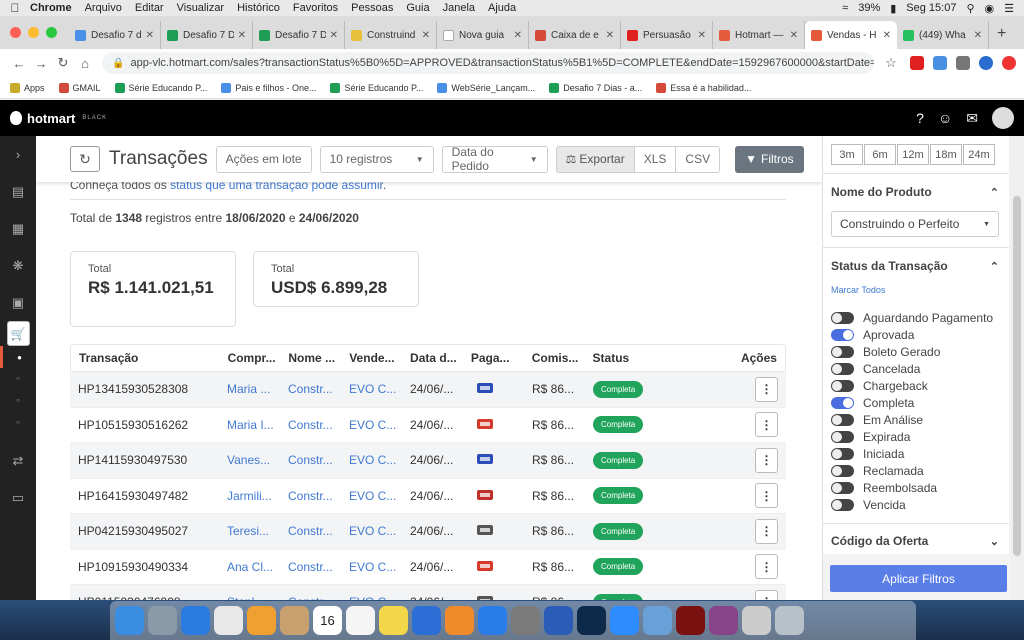 Image resolution: width=1024 pixels, height=640 pixels. I want to click on chrome-dock-icon, so click(228, 620).